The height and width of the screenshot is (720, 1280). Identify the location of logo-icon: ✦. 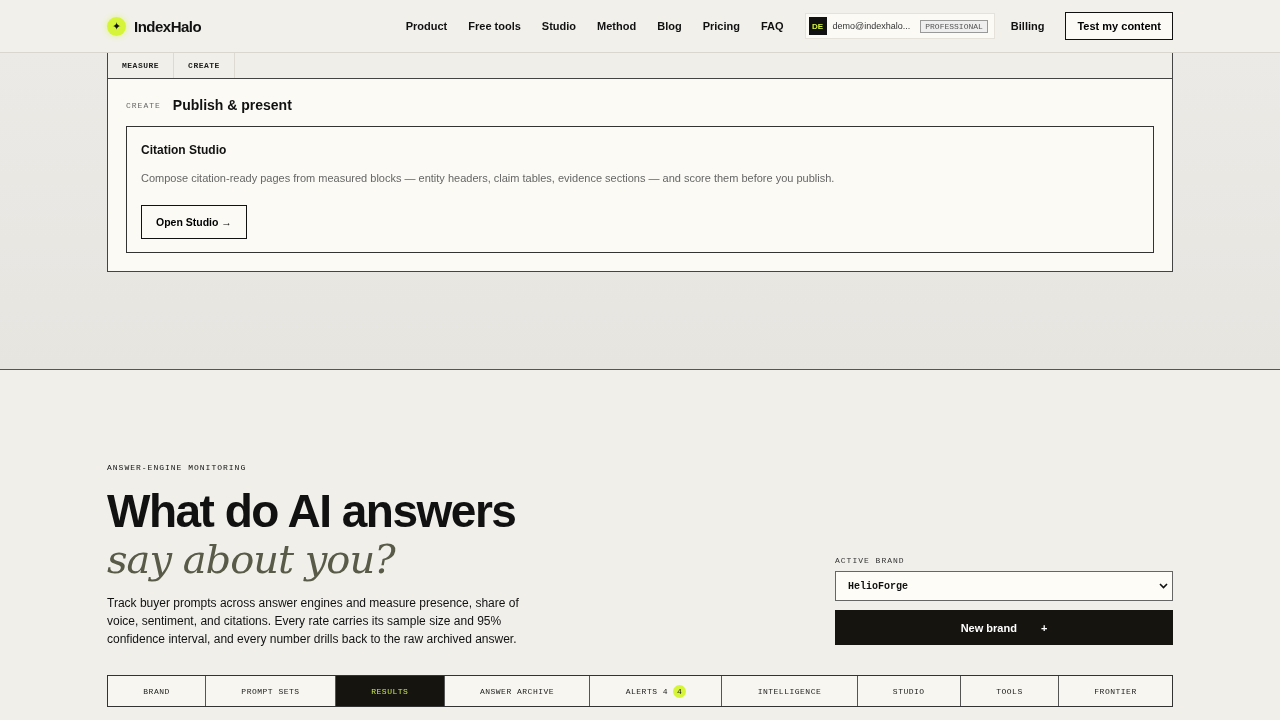
(116, 26).